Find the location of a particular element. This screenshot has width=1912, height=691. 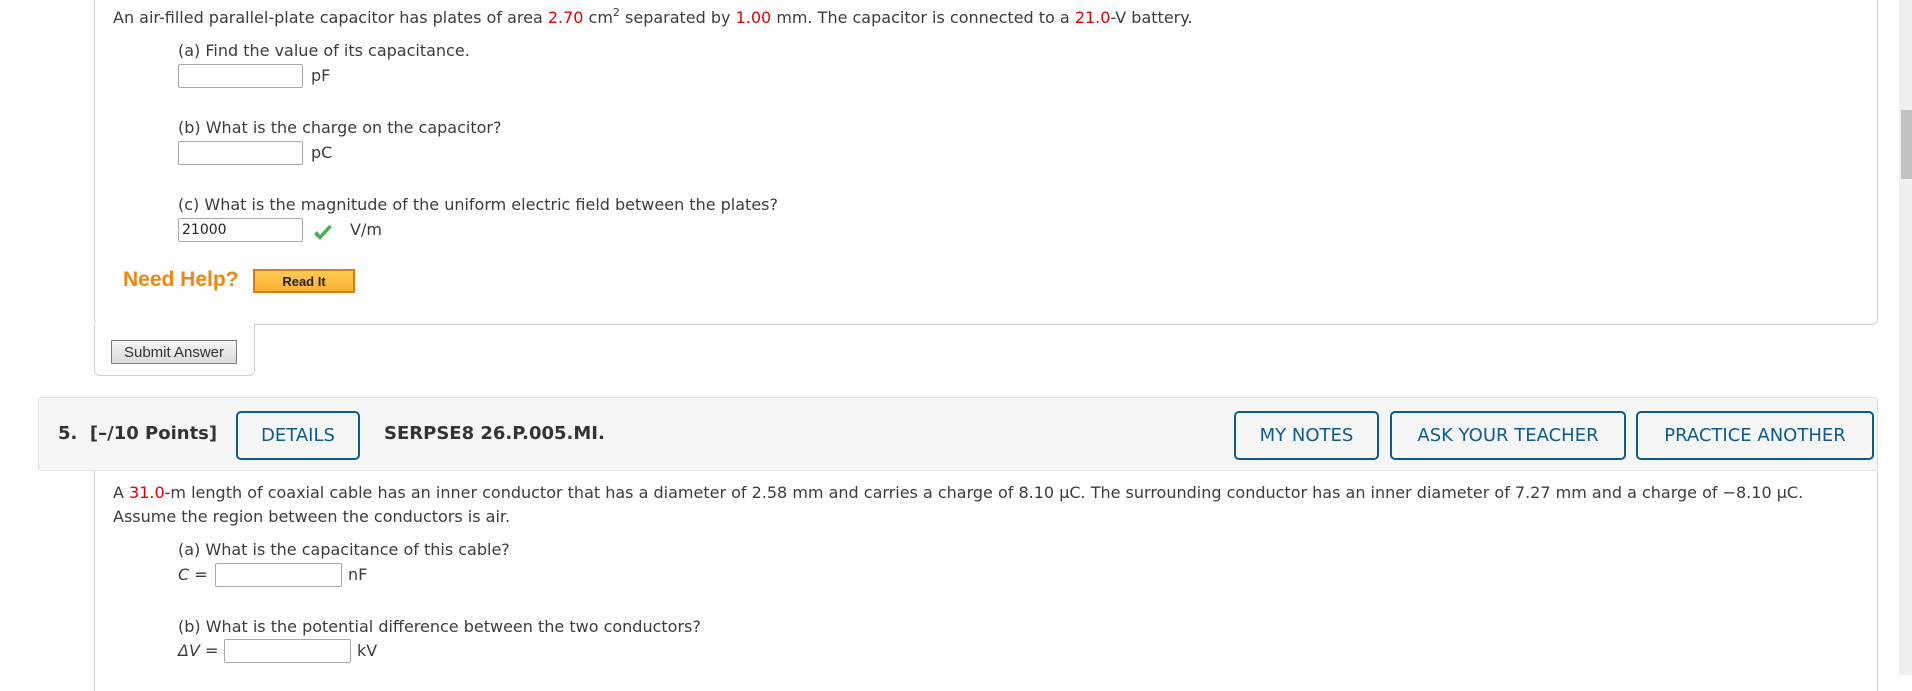

unit-pc: pC is located at coordinates (322, 152).